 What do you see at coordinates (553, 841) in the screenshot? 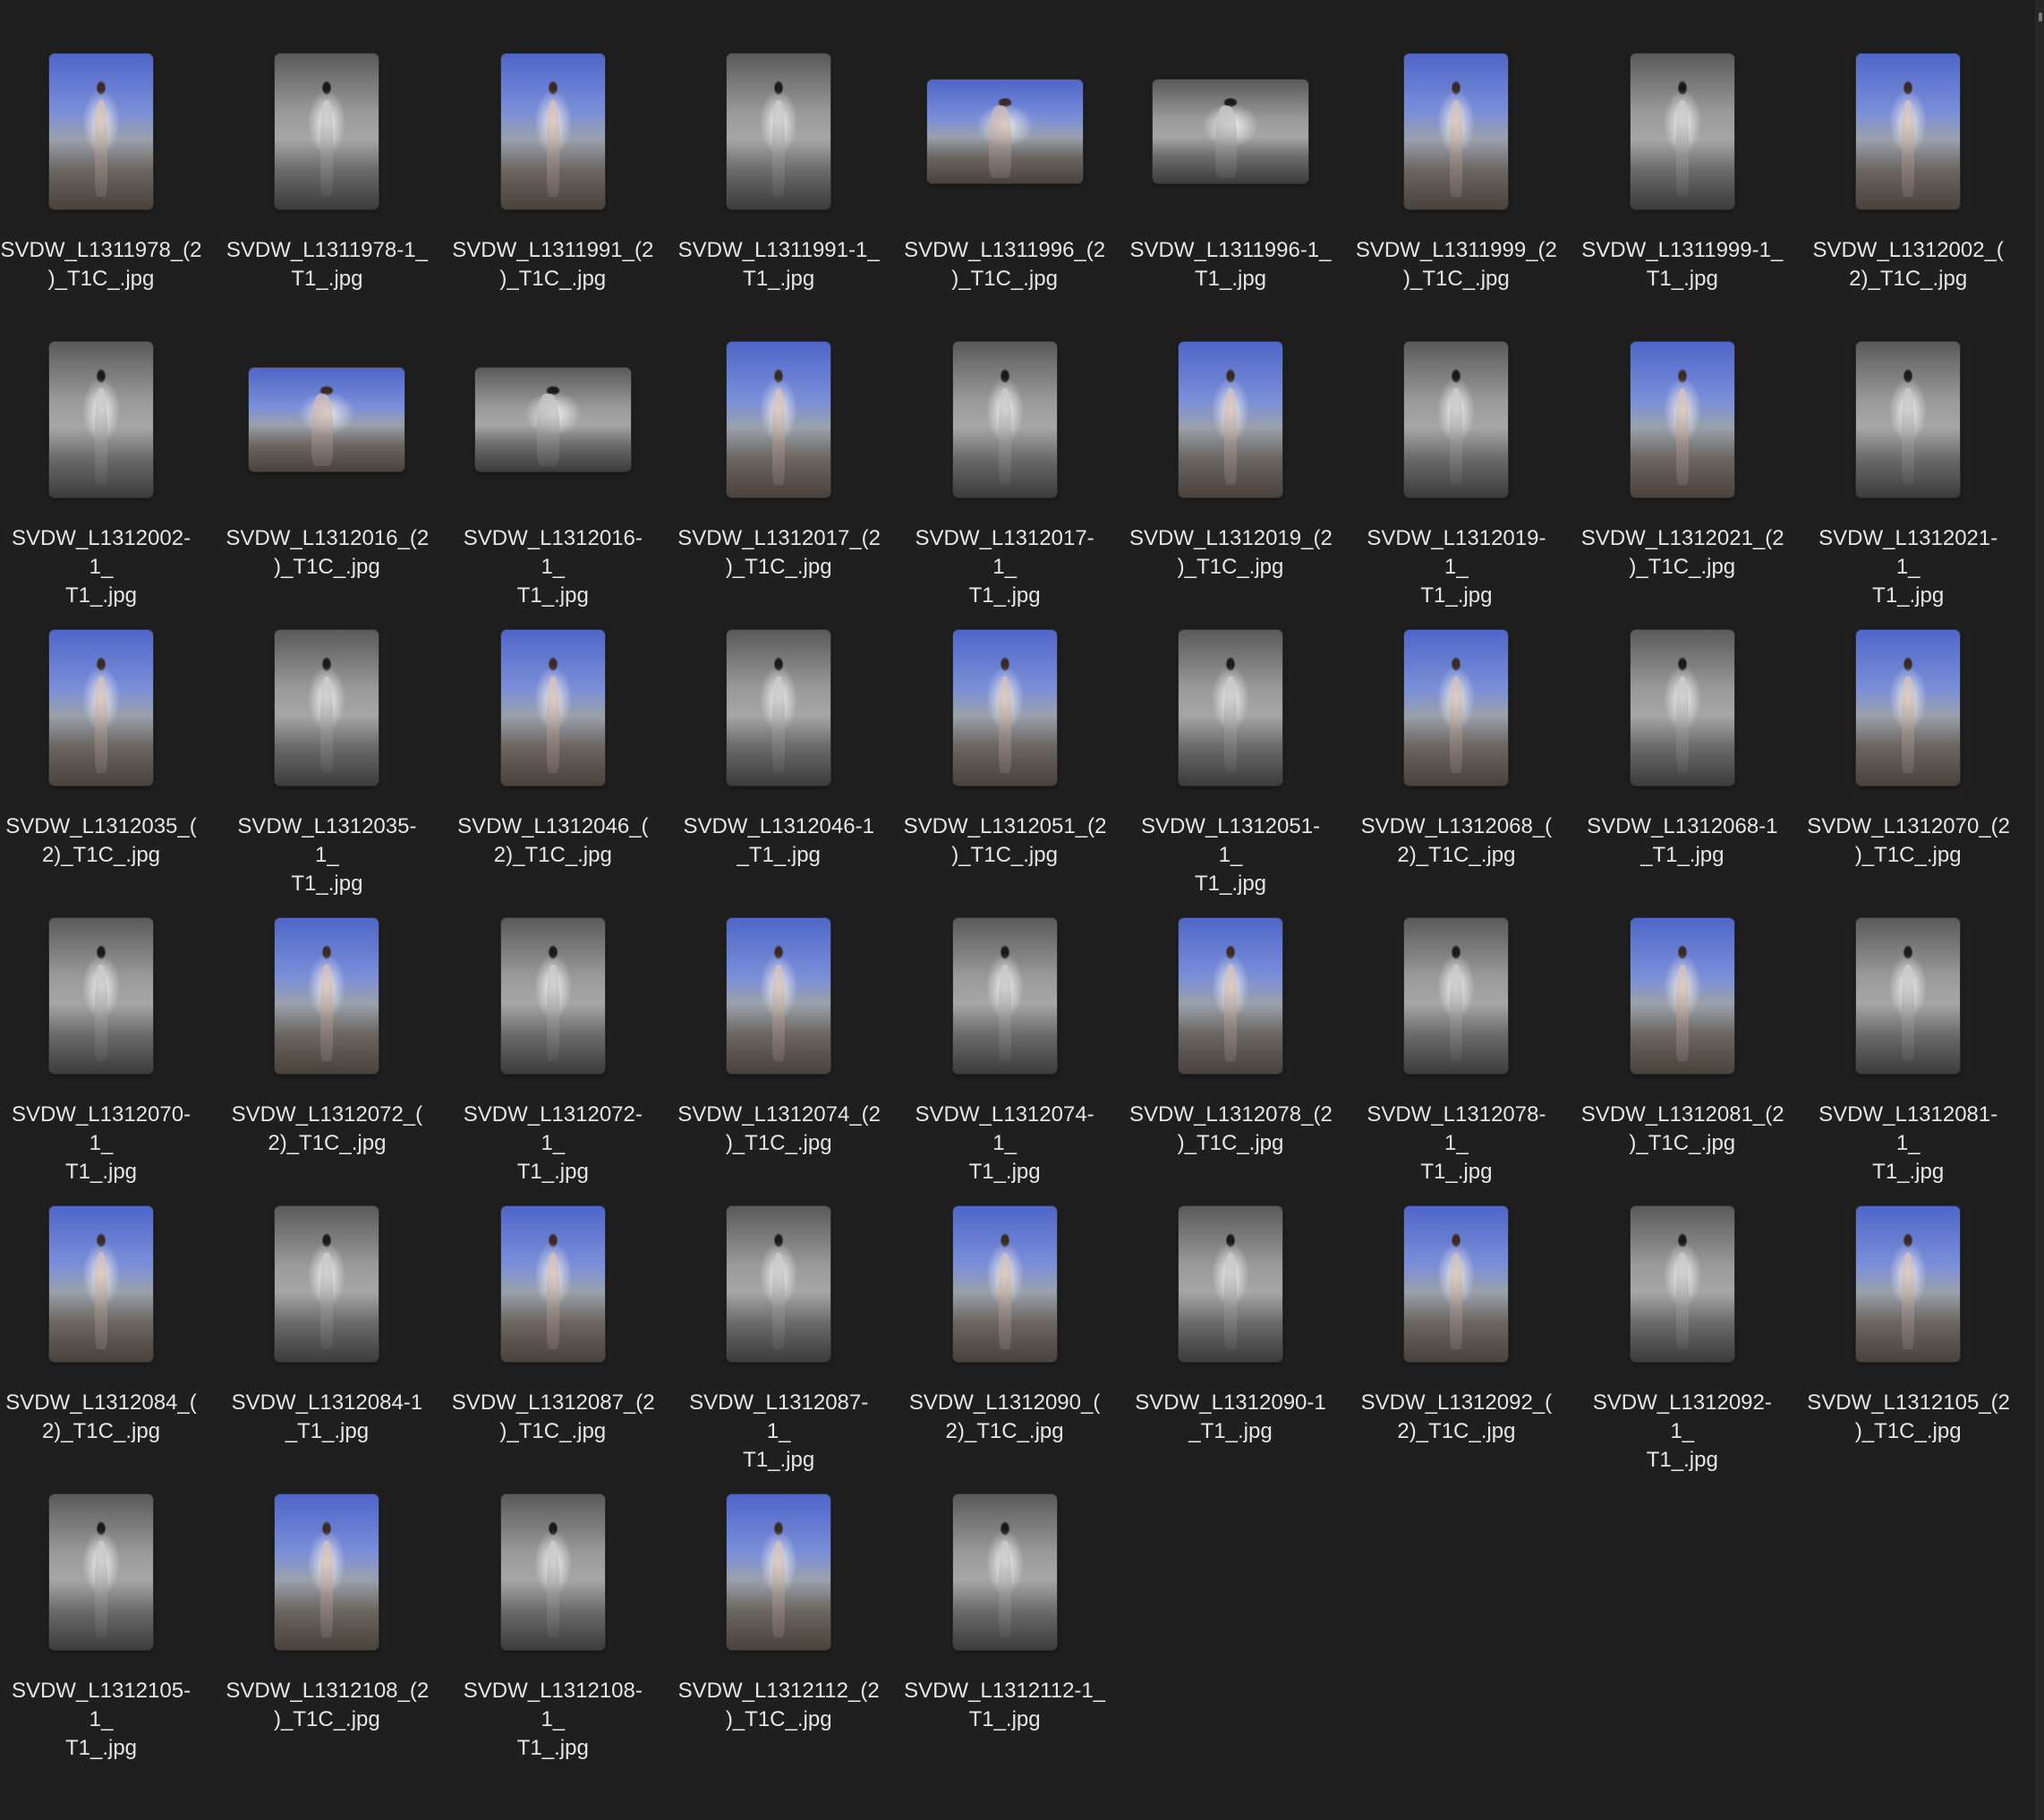
I see `file-name-label: SVDW_L1312046_( 2)_T1C_.jpg` at bounding box center [553, 841].